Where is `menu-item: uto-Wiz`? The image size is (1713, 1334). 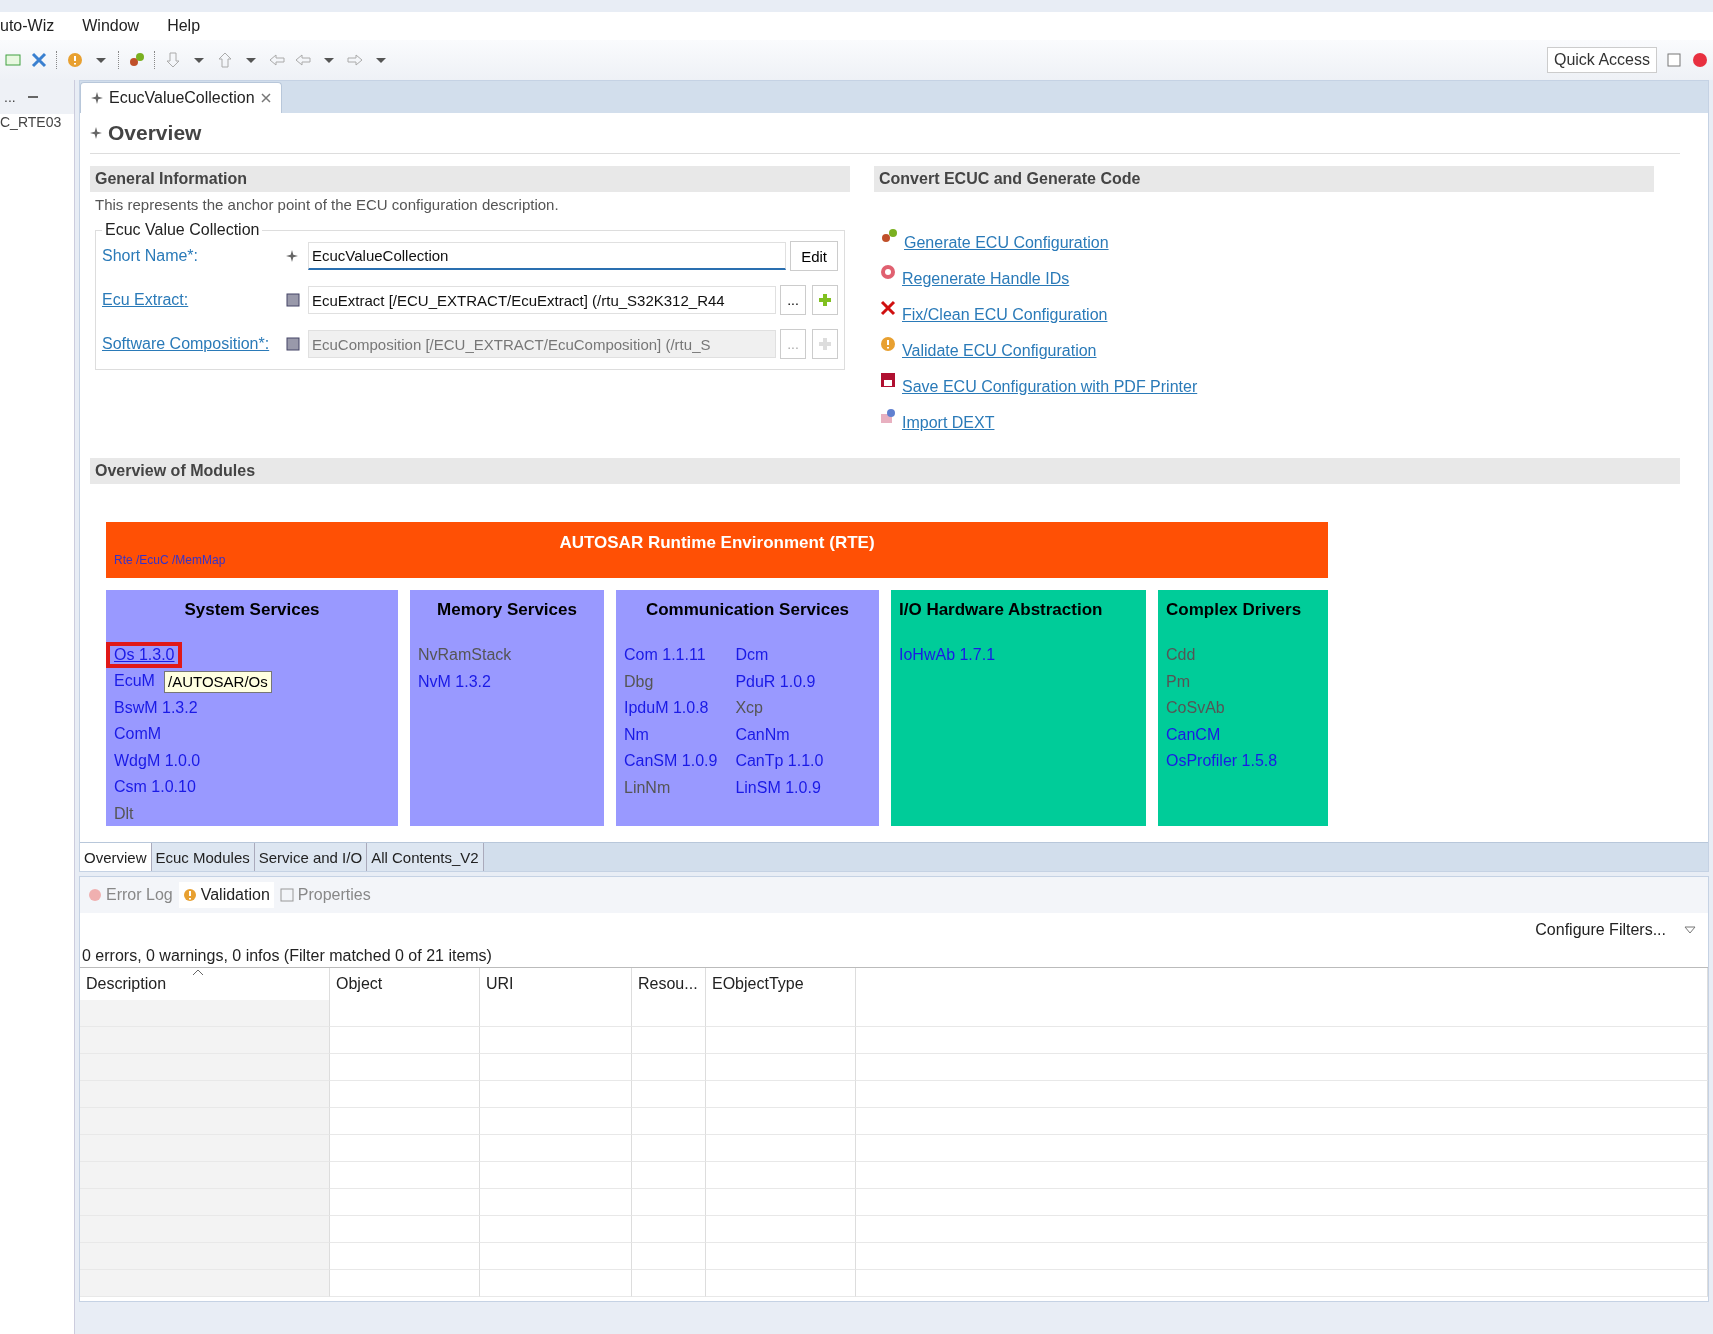 menu-item: uto-Wiz is located at coordinates (34, 26).